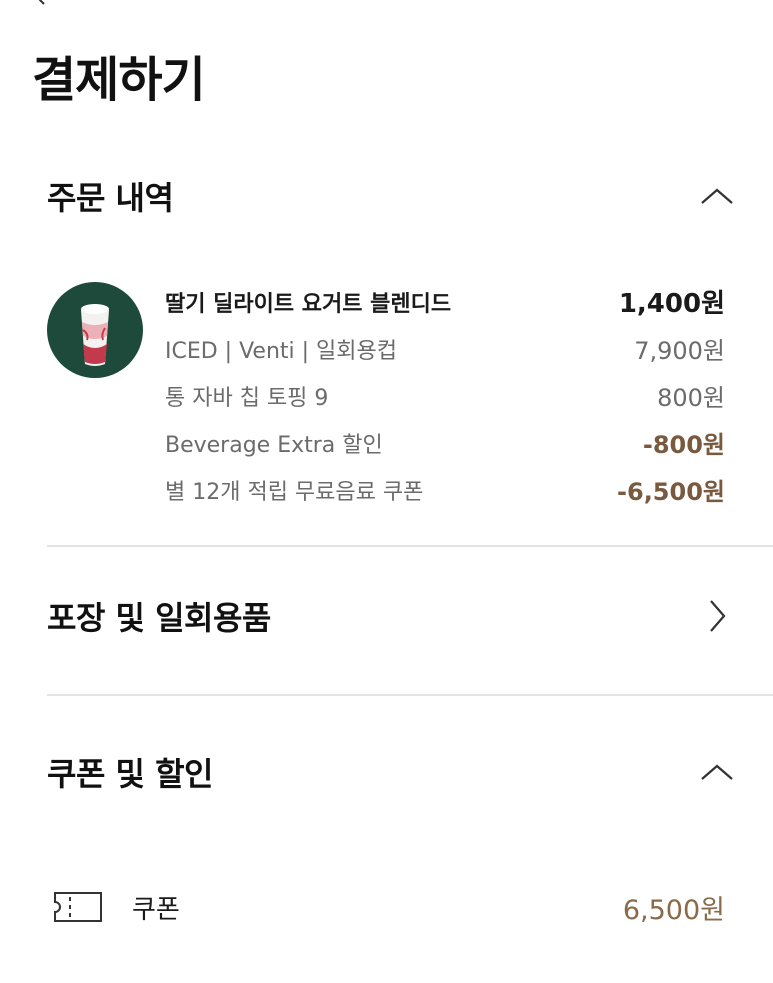  Describe the element at coordinates (671, 304) in the screenshot. I see `item-price: 1,400원` at that location.